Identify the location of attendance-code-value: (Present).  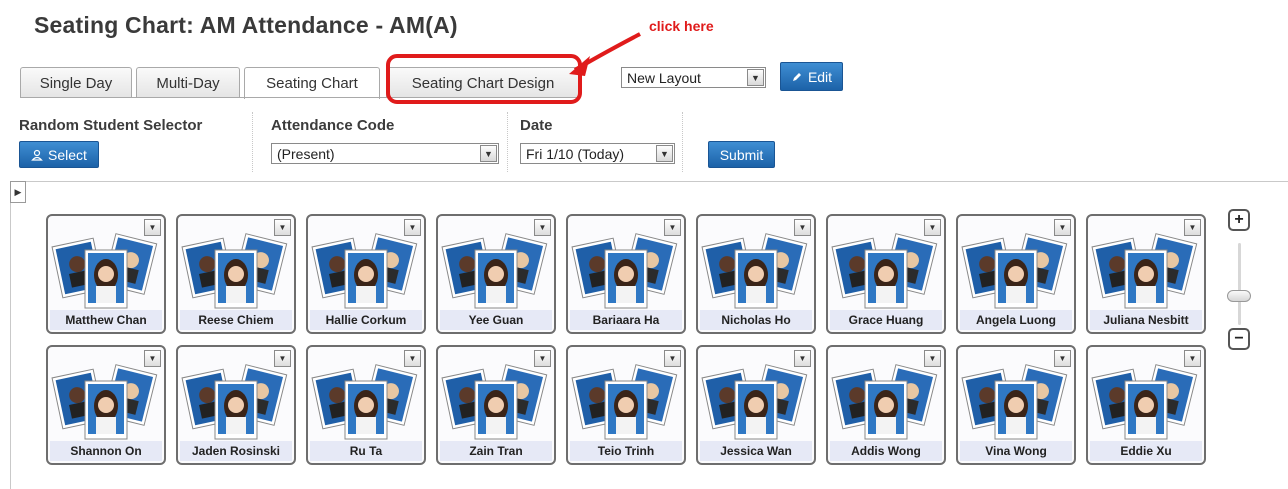
(306, 153).